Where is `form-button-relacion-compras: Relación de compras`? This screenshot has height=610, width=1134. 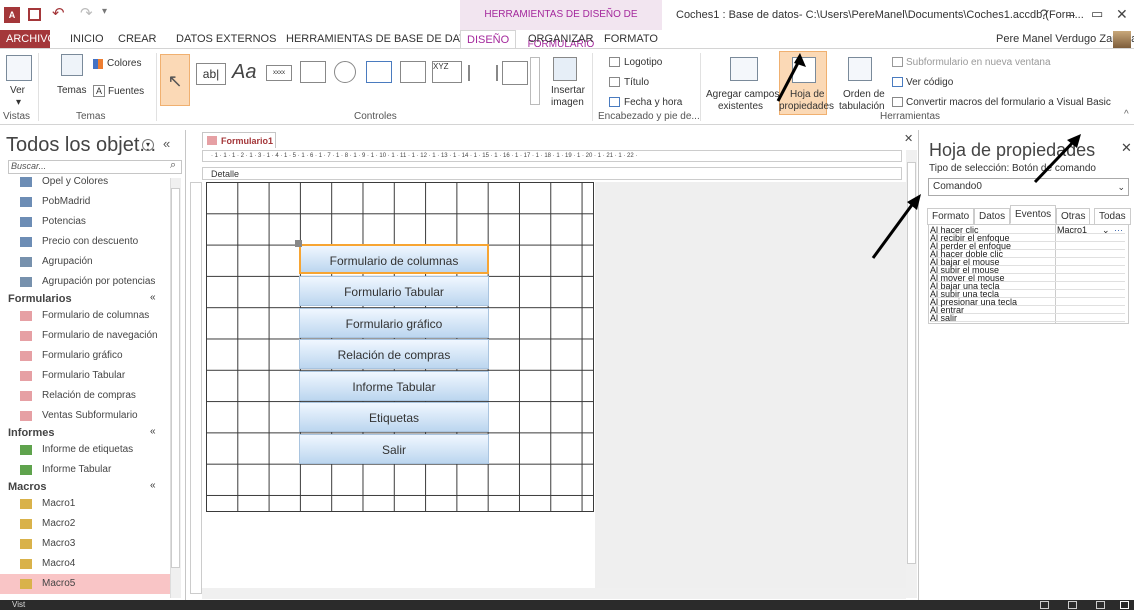
form-button-relacion-compras: Relación de compras is located at coordinates (394, 354).